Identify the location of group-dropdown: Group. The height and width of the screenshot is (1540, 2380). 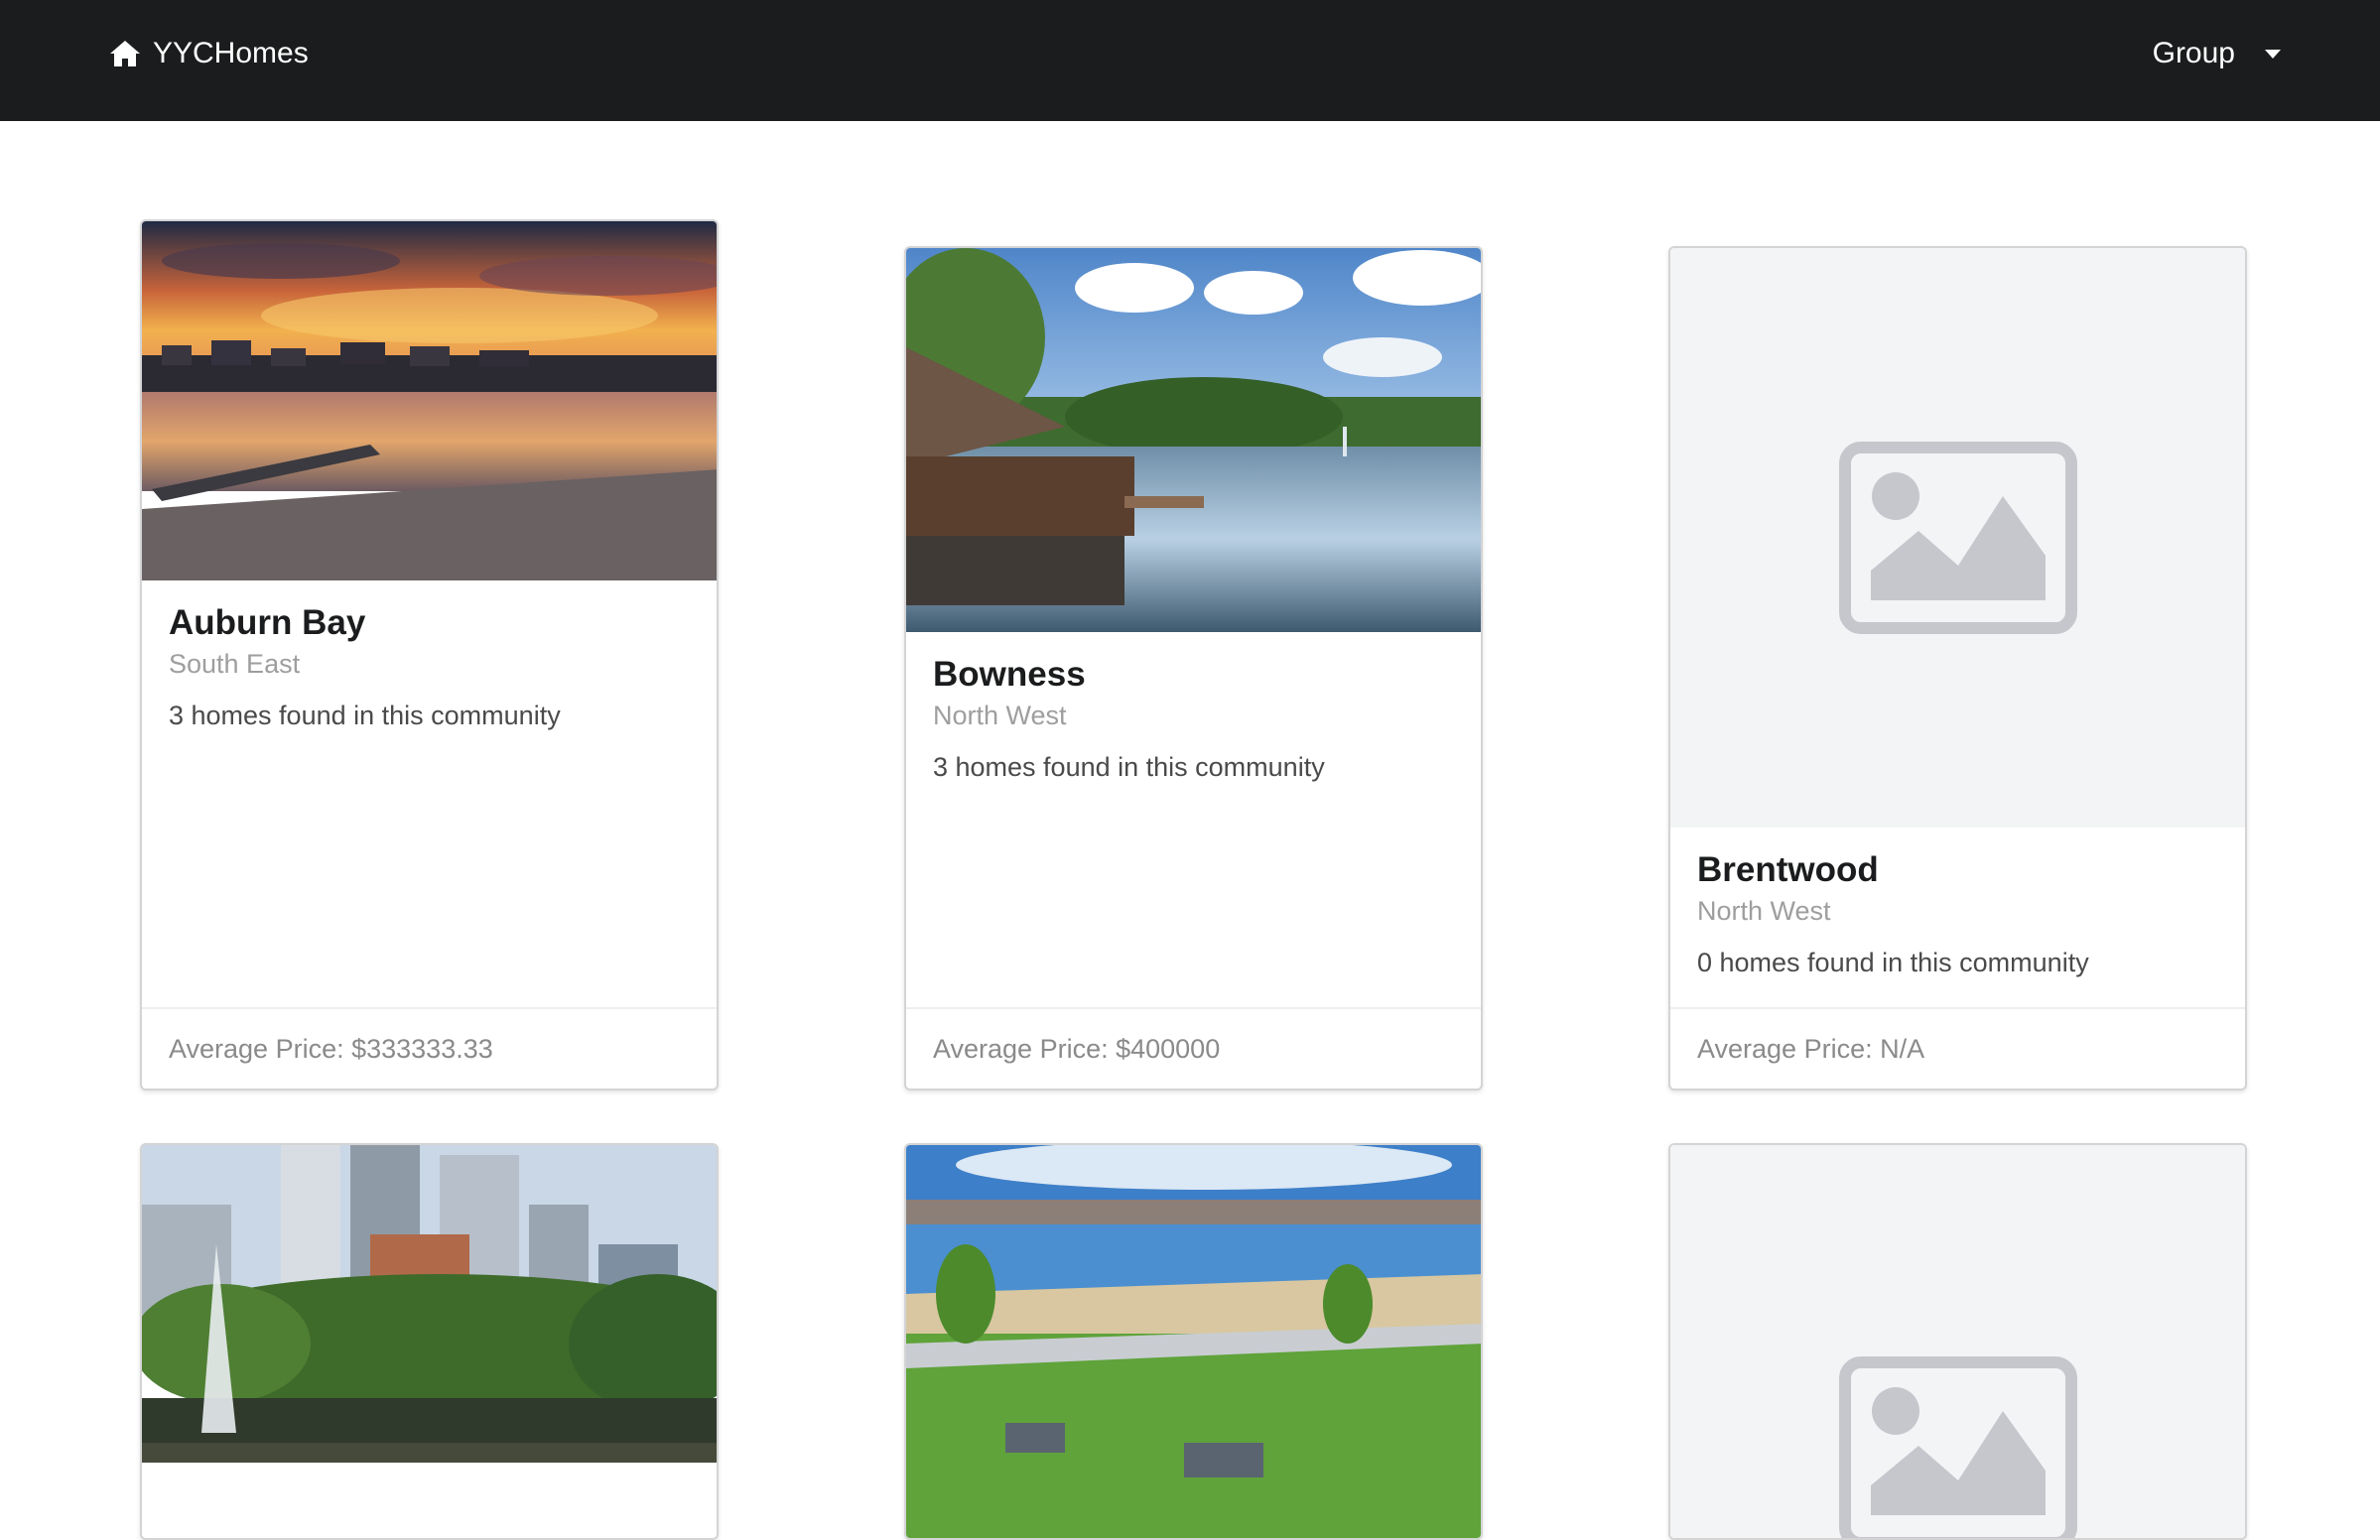
(2217, 53).